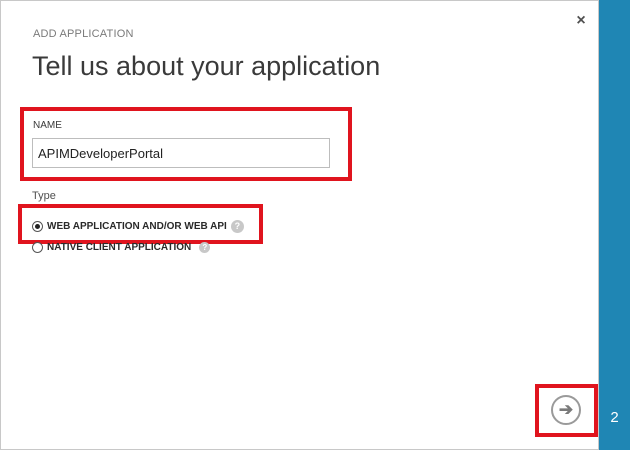 The height and width of the screenshot is (450, 630). I want to click on name-input, so click(181, 153).